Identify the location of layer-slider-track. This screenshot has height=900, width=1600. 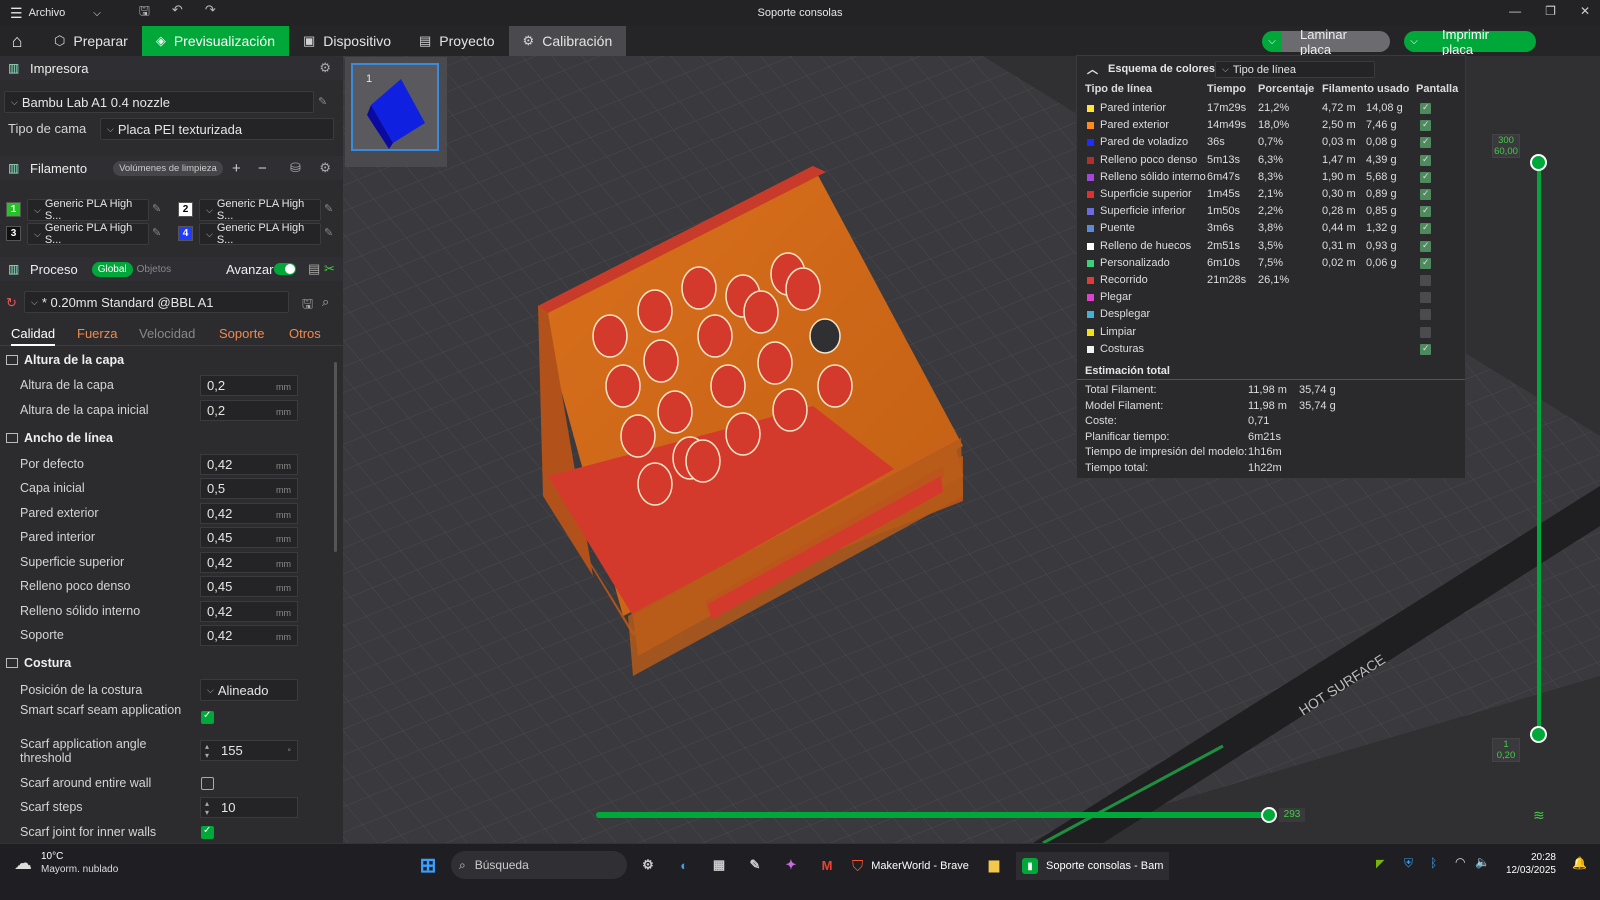
(1539, 449).